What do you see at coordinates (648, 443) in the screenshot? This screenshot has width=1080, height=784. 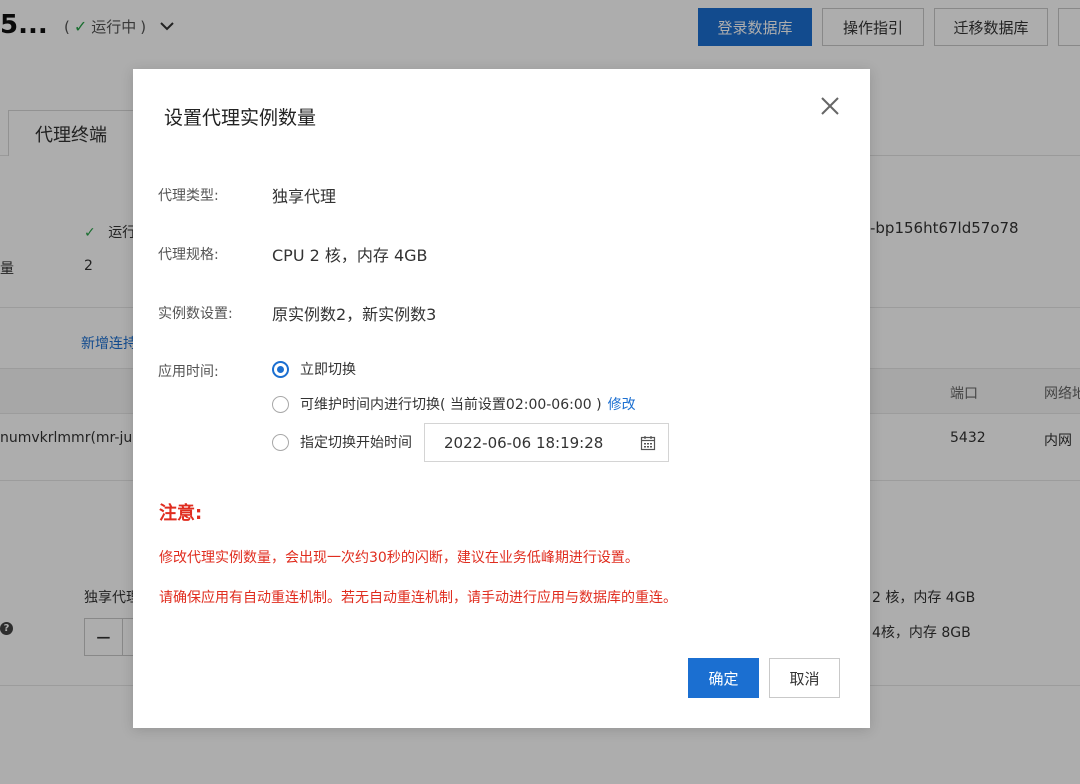 I see `calendar-icon` at bounding box center [648, 443].